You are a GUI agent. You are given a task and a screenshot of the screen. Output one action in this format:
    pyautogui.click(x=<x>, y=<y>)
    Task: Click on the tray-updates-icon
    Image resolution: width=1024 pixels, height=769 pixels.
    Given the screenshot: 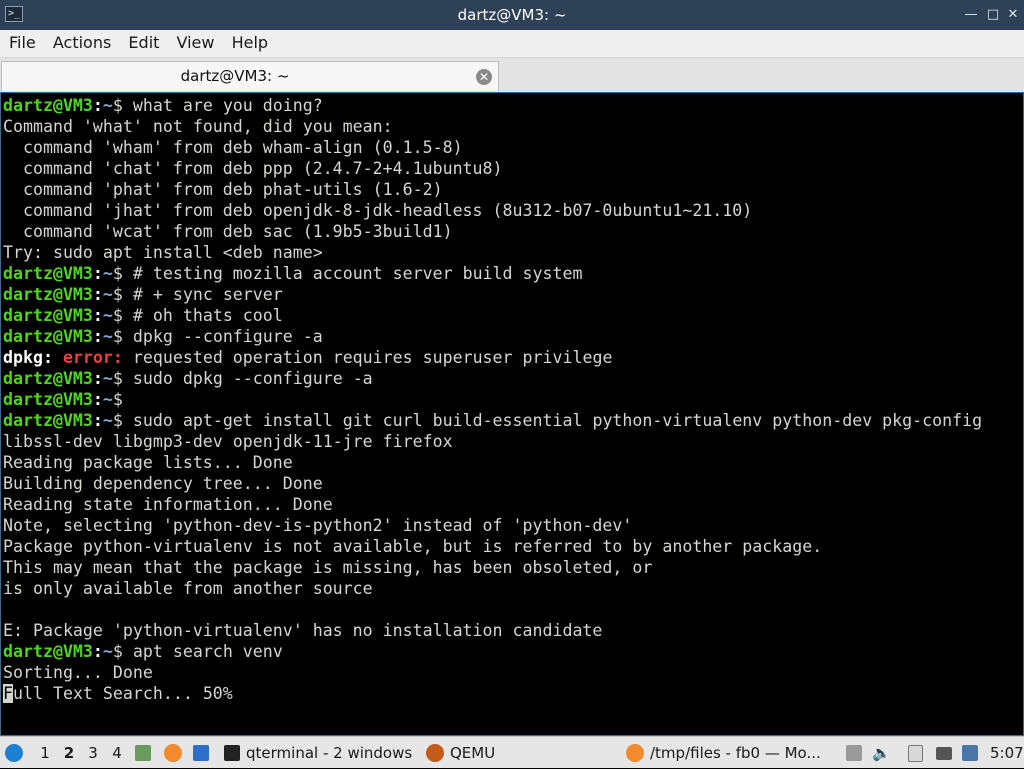 What is the action you would take?
    pyautogui.click(x=854, y=753)
    